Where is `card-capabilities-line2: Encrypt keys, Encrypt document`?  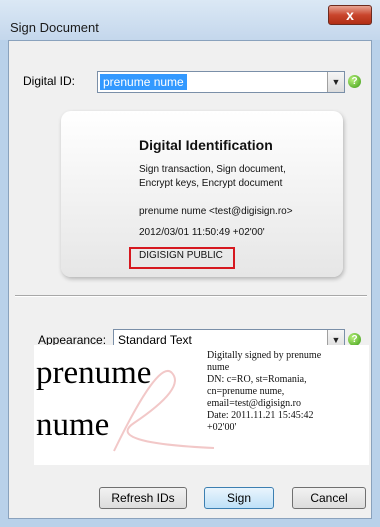 card-capabilities-line2: Encrypt keys, Encrypt document is located at coordinates (211, 183).